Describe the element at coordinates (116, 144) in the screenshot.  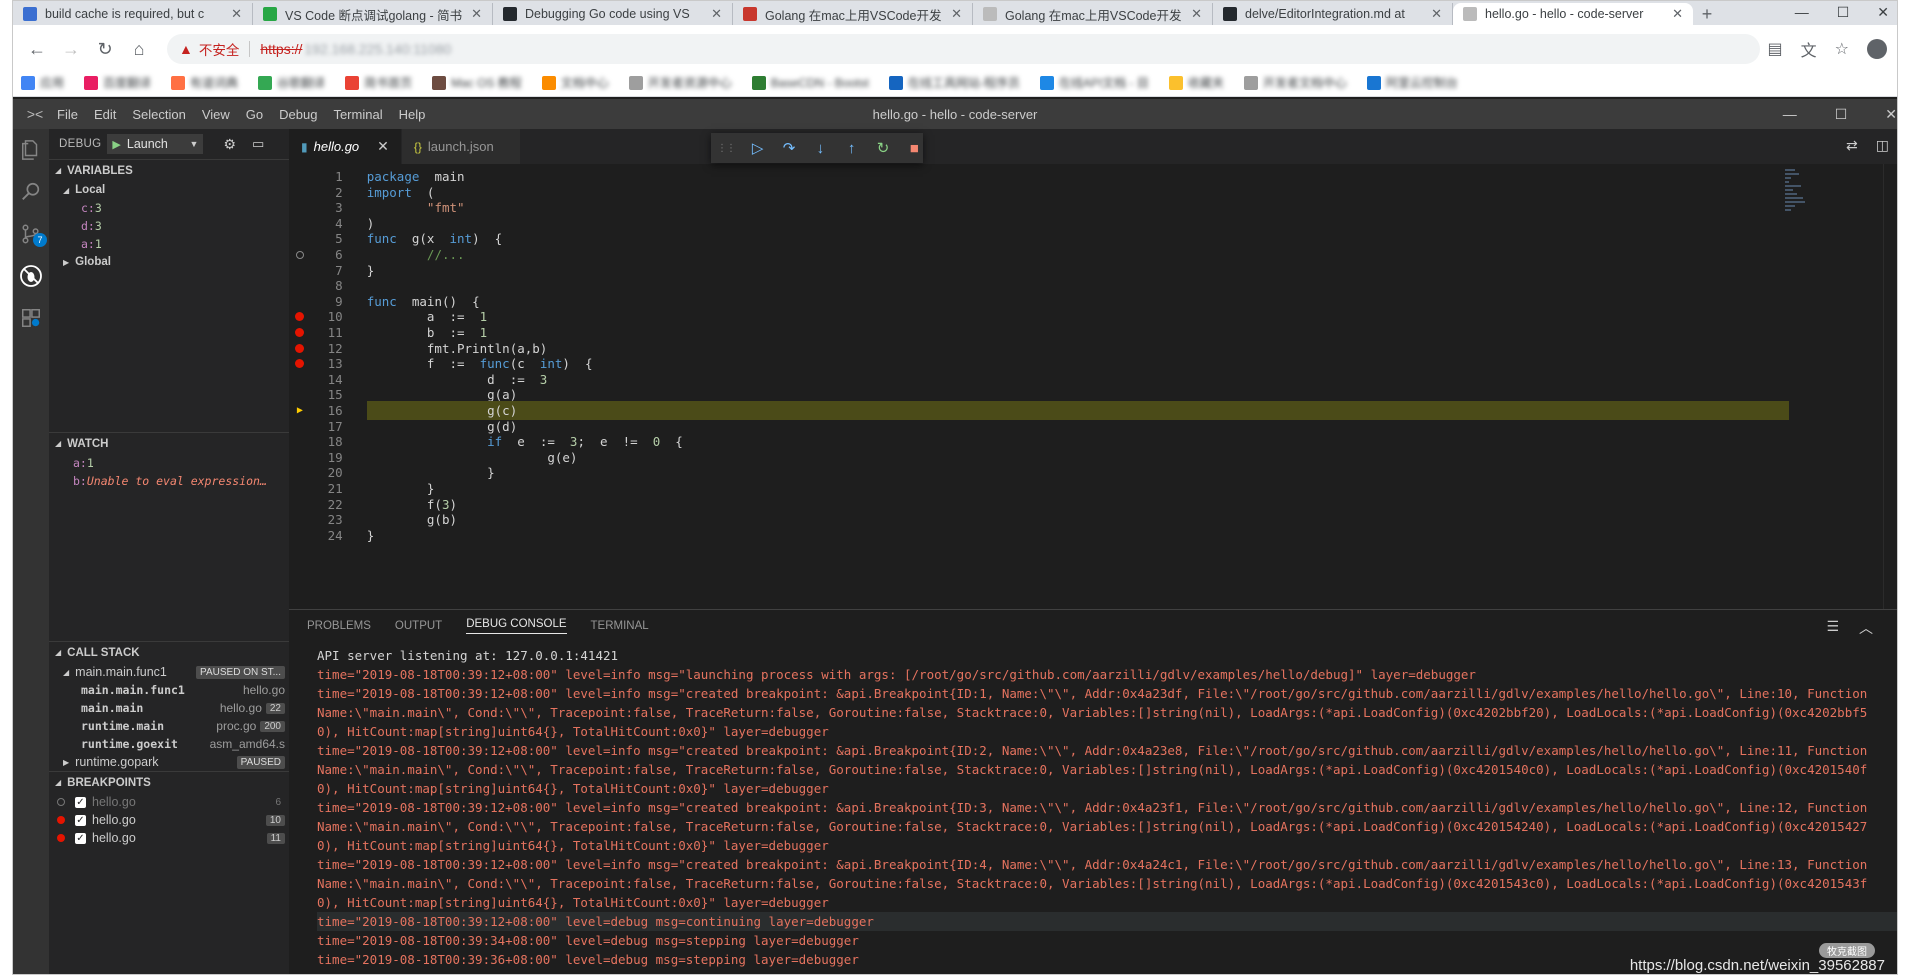
I see `play-icon: ▶` at that location.